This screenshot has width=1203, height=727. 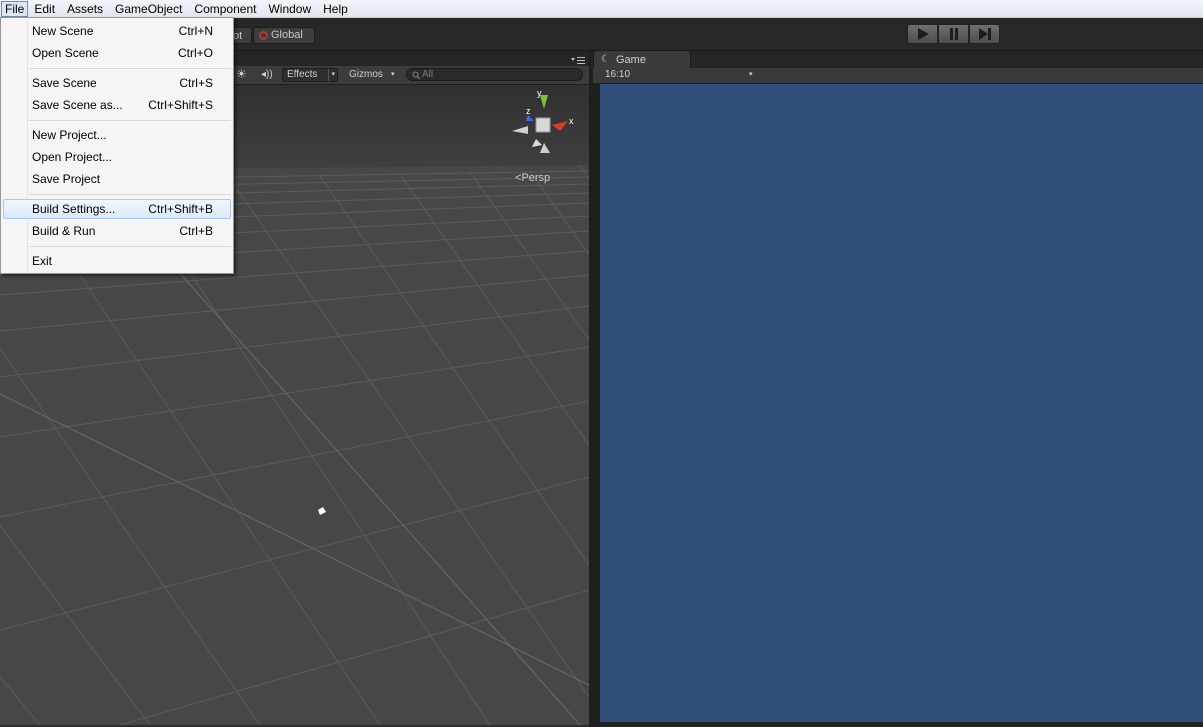 What do you see at coordinates (117, 53) in the screenshot?
I see `menu-item-open-scene: Open Scene Ctrl+O` at bounding box center [117, 53].